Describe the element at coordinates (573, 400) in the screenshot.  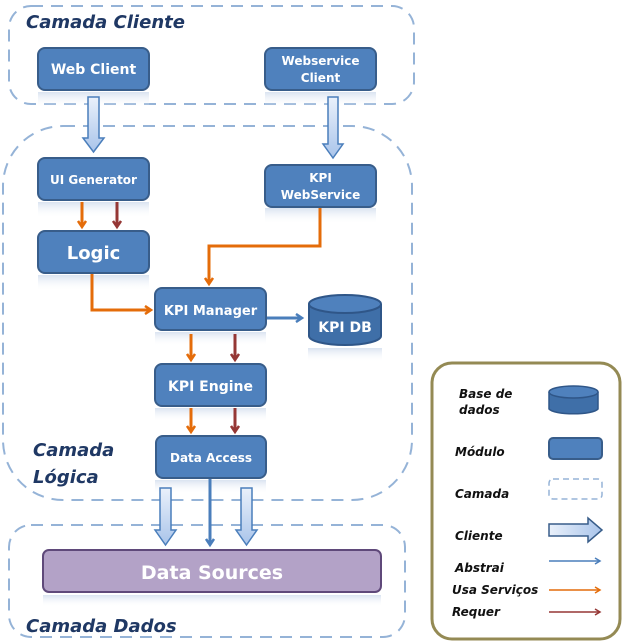
I see `database-icon` at that location.